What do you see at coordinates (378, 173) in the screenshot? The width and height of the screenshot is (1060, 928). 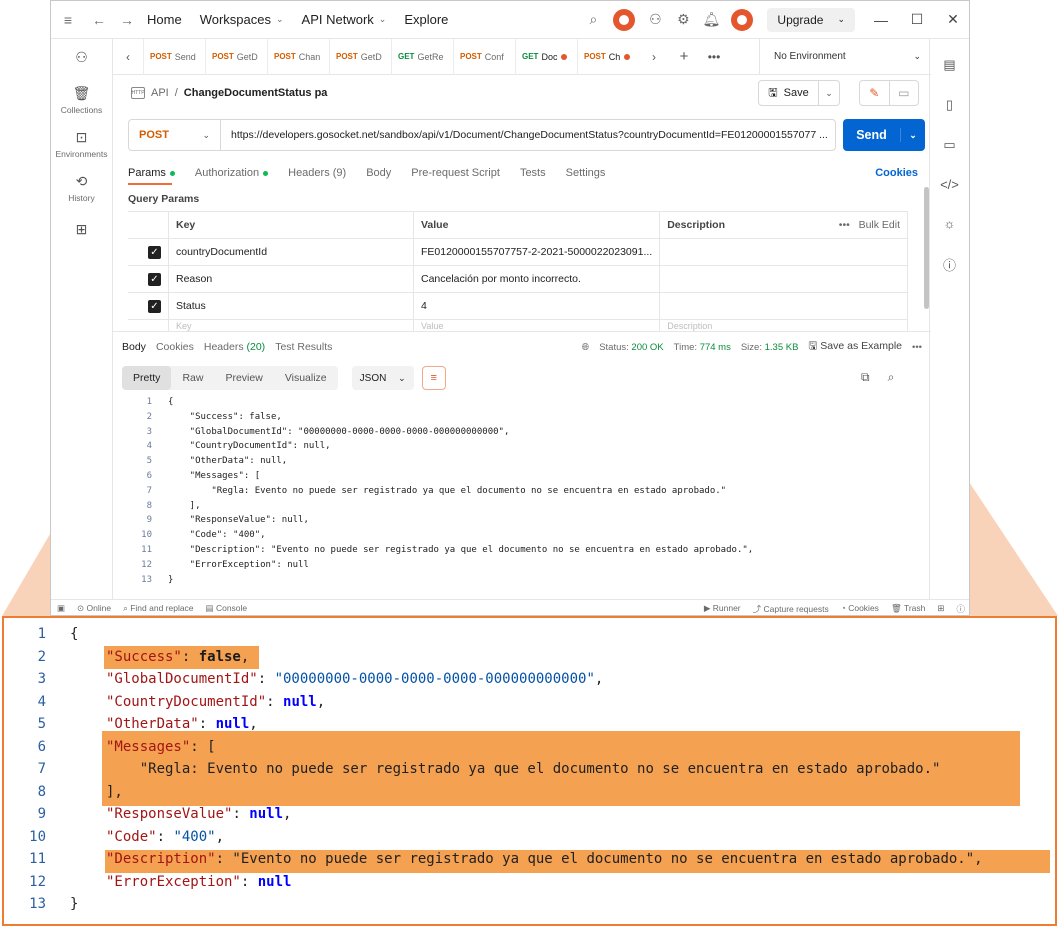 I see `tab-body: Body` at bounding box center [378, 173].